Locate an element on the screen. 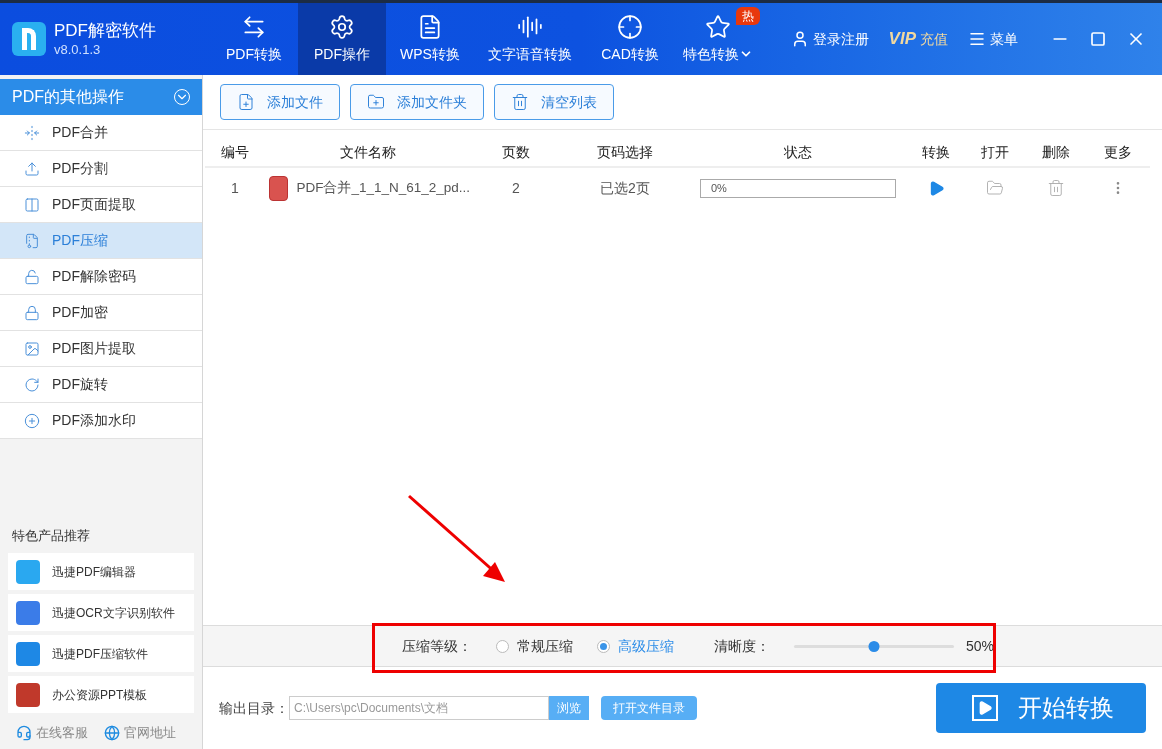 The width and height of the screenshot is (1162, 749). sidebar-item: PDF加密 is located at coordinates (101, 313).